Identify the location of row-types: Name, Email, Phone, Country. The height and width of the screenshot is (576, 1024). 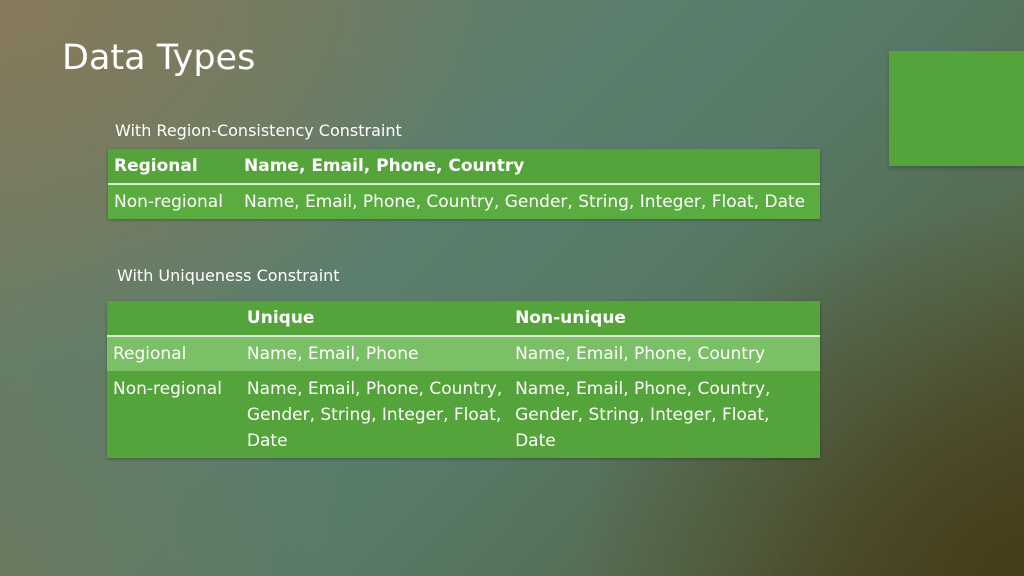
(529, 167).